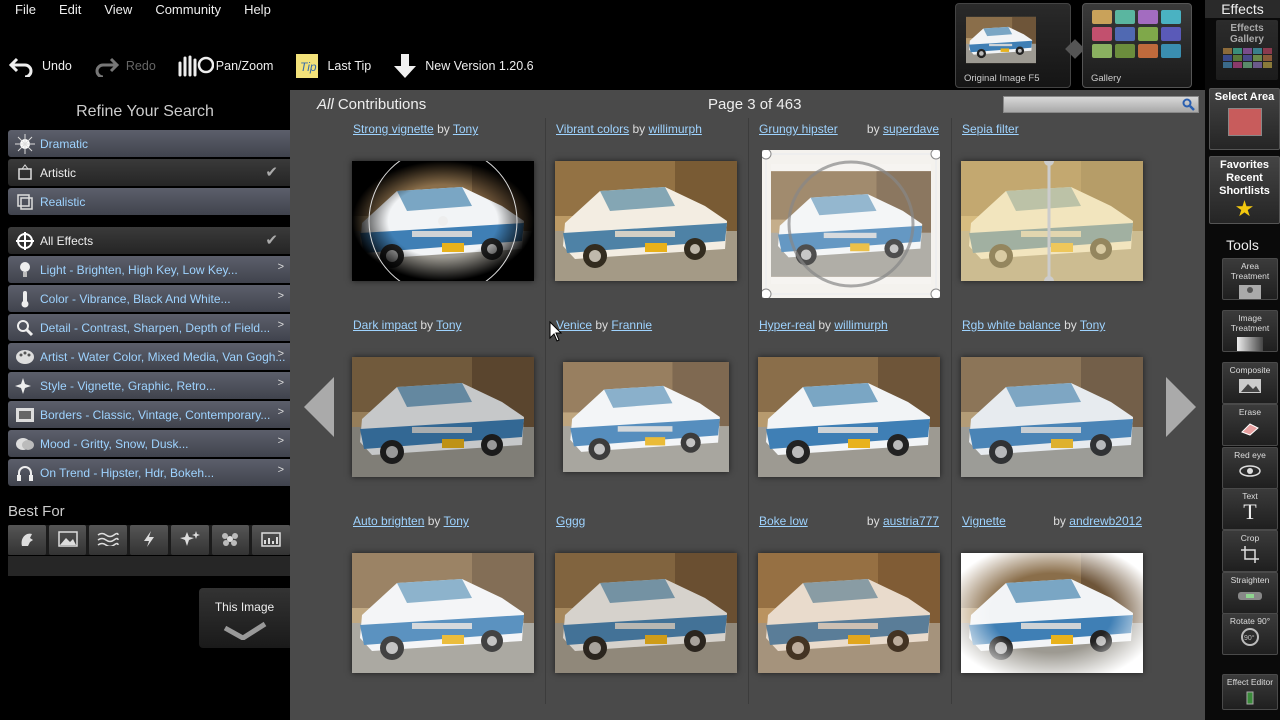 Image resolution: width=1280 pixels, height=720 pixels. I want to click on effect-tile: Venice by Frannie, so click(646, 412).